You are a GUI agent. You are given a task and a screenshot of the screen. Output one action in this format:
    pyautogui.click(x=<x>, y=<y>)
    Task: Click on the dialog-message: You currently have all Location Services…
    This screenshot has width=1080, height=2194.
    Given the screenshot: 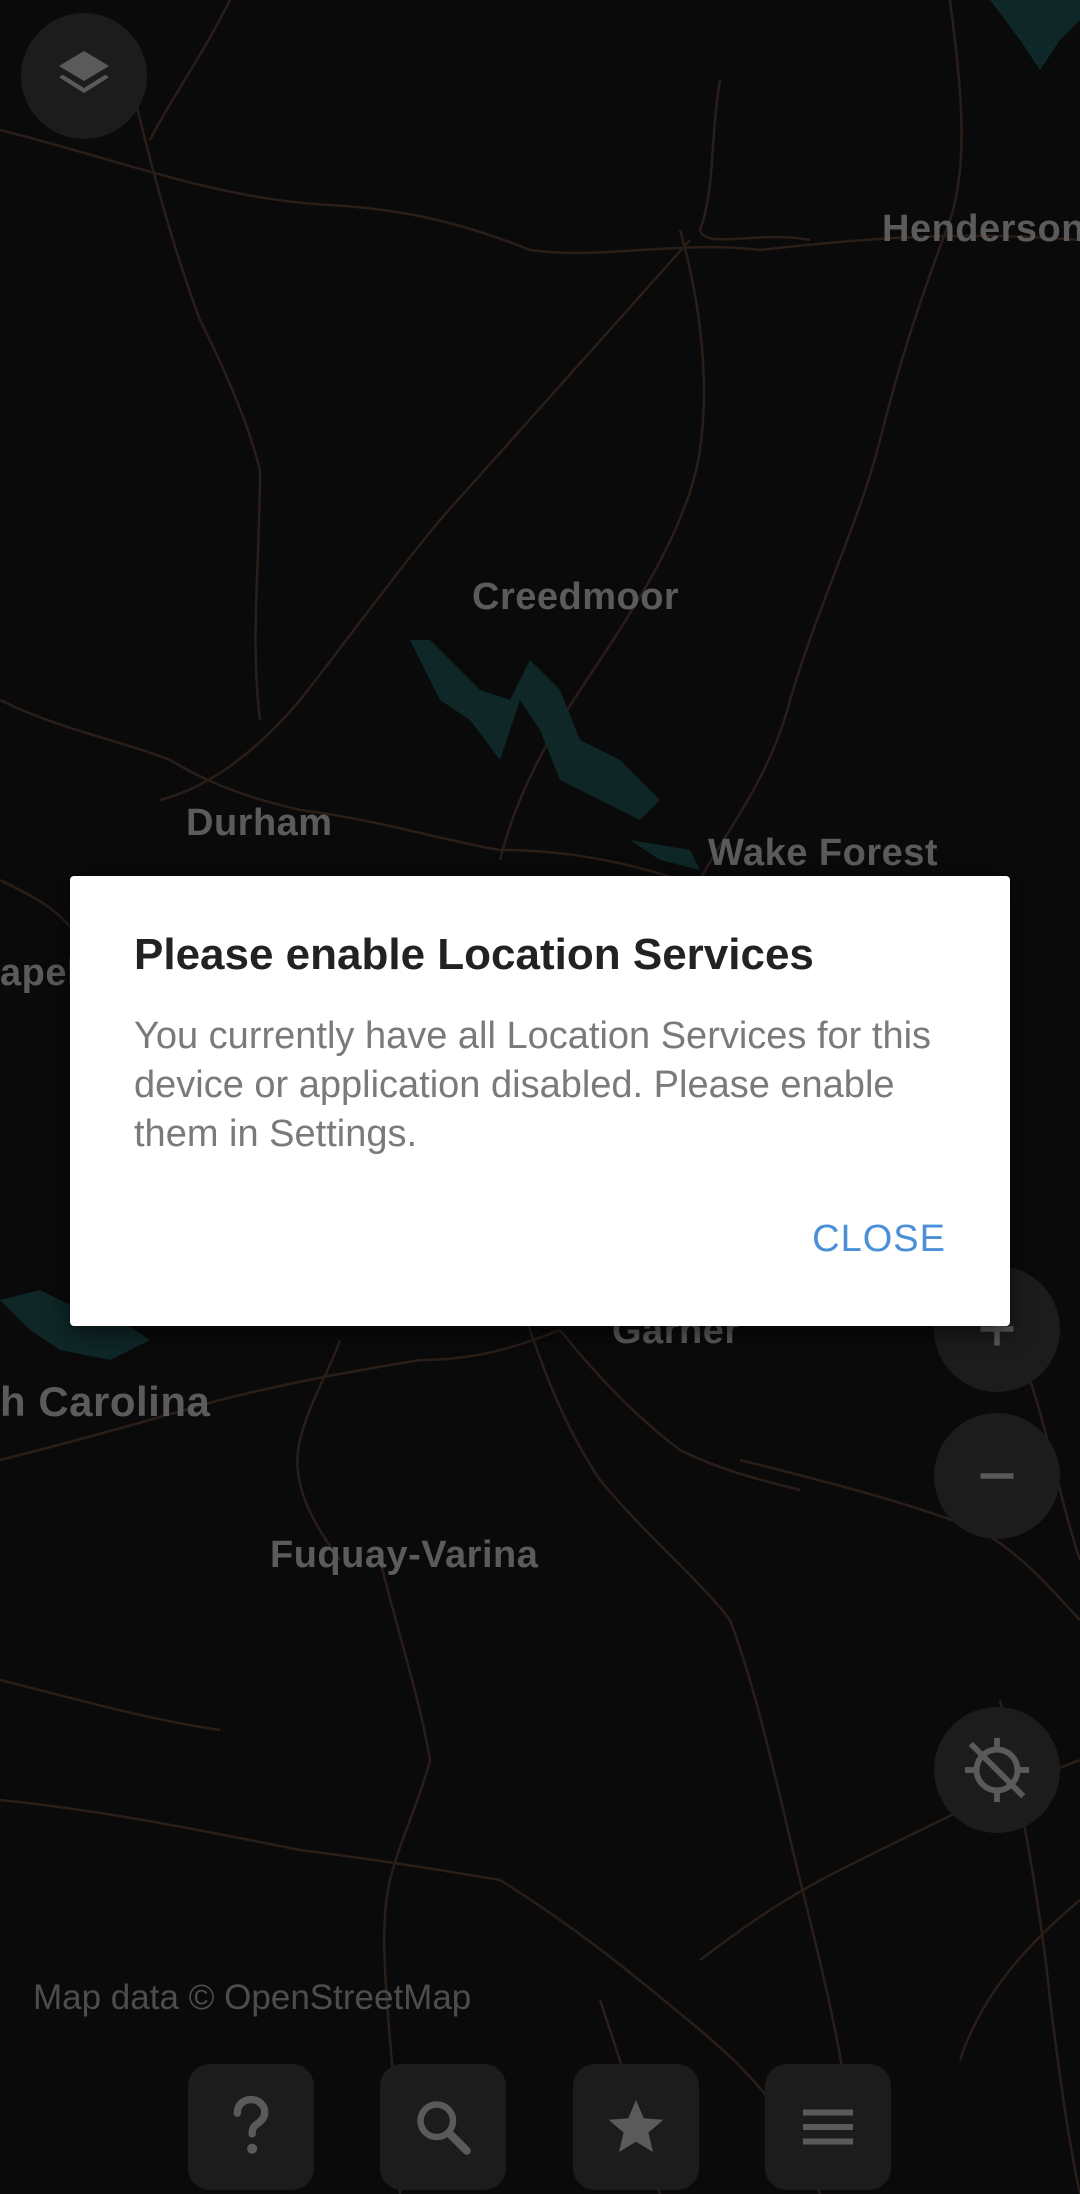 What is the action you would take?
    pyautogui.click(x=533, y=1085)
    